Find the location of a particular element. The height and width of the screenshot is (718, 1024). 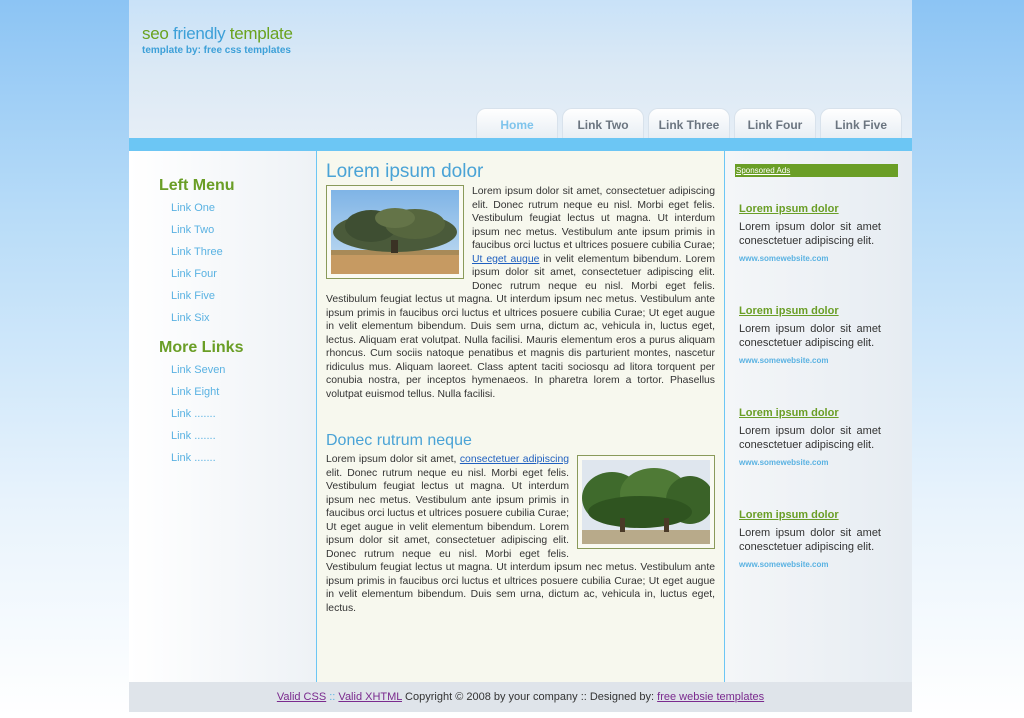

nav-tab-link-three: Link Three is located at coordinates (689, 123).